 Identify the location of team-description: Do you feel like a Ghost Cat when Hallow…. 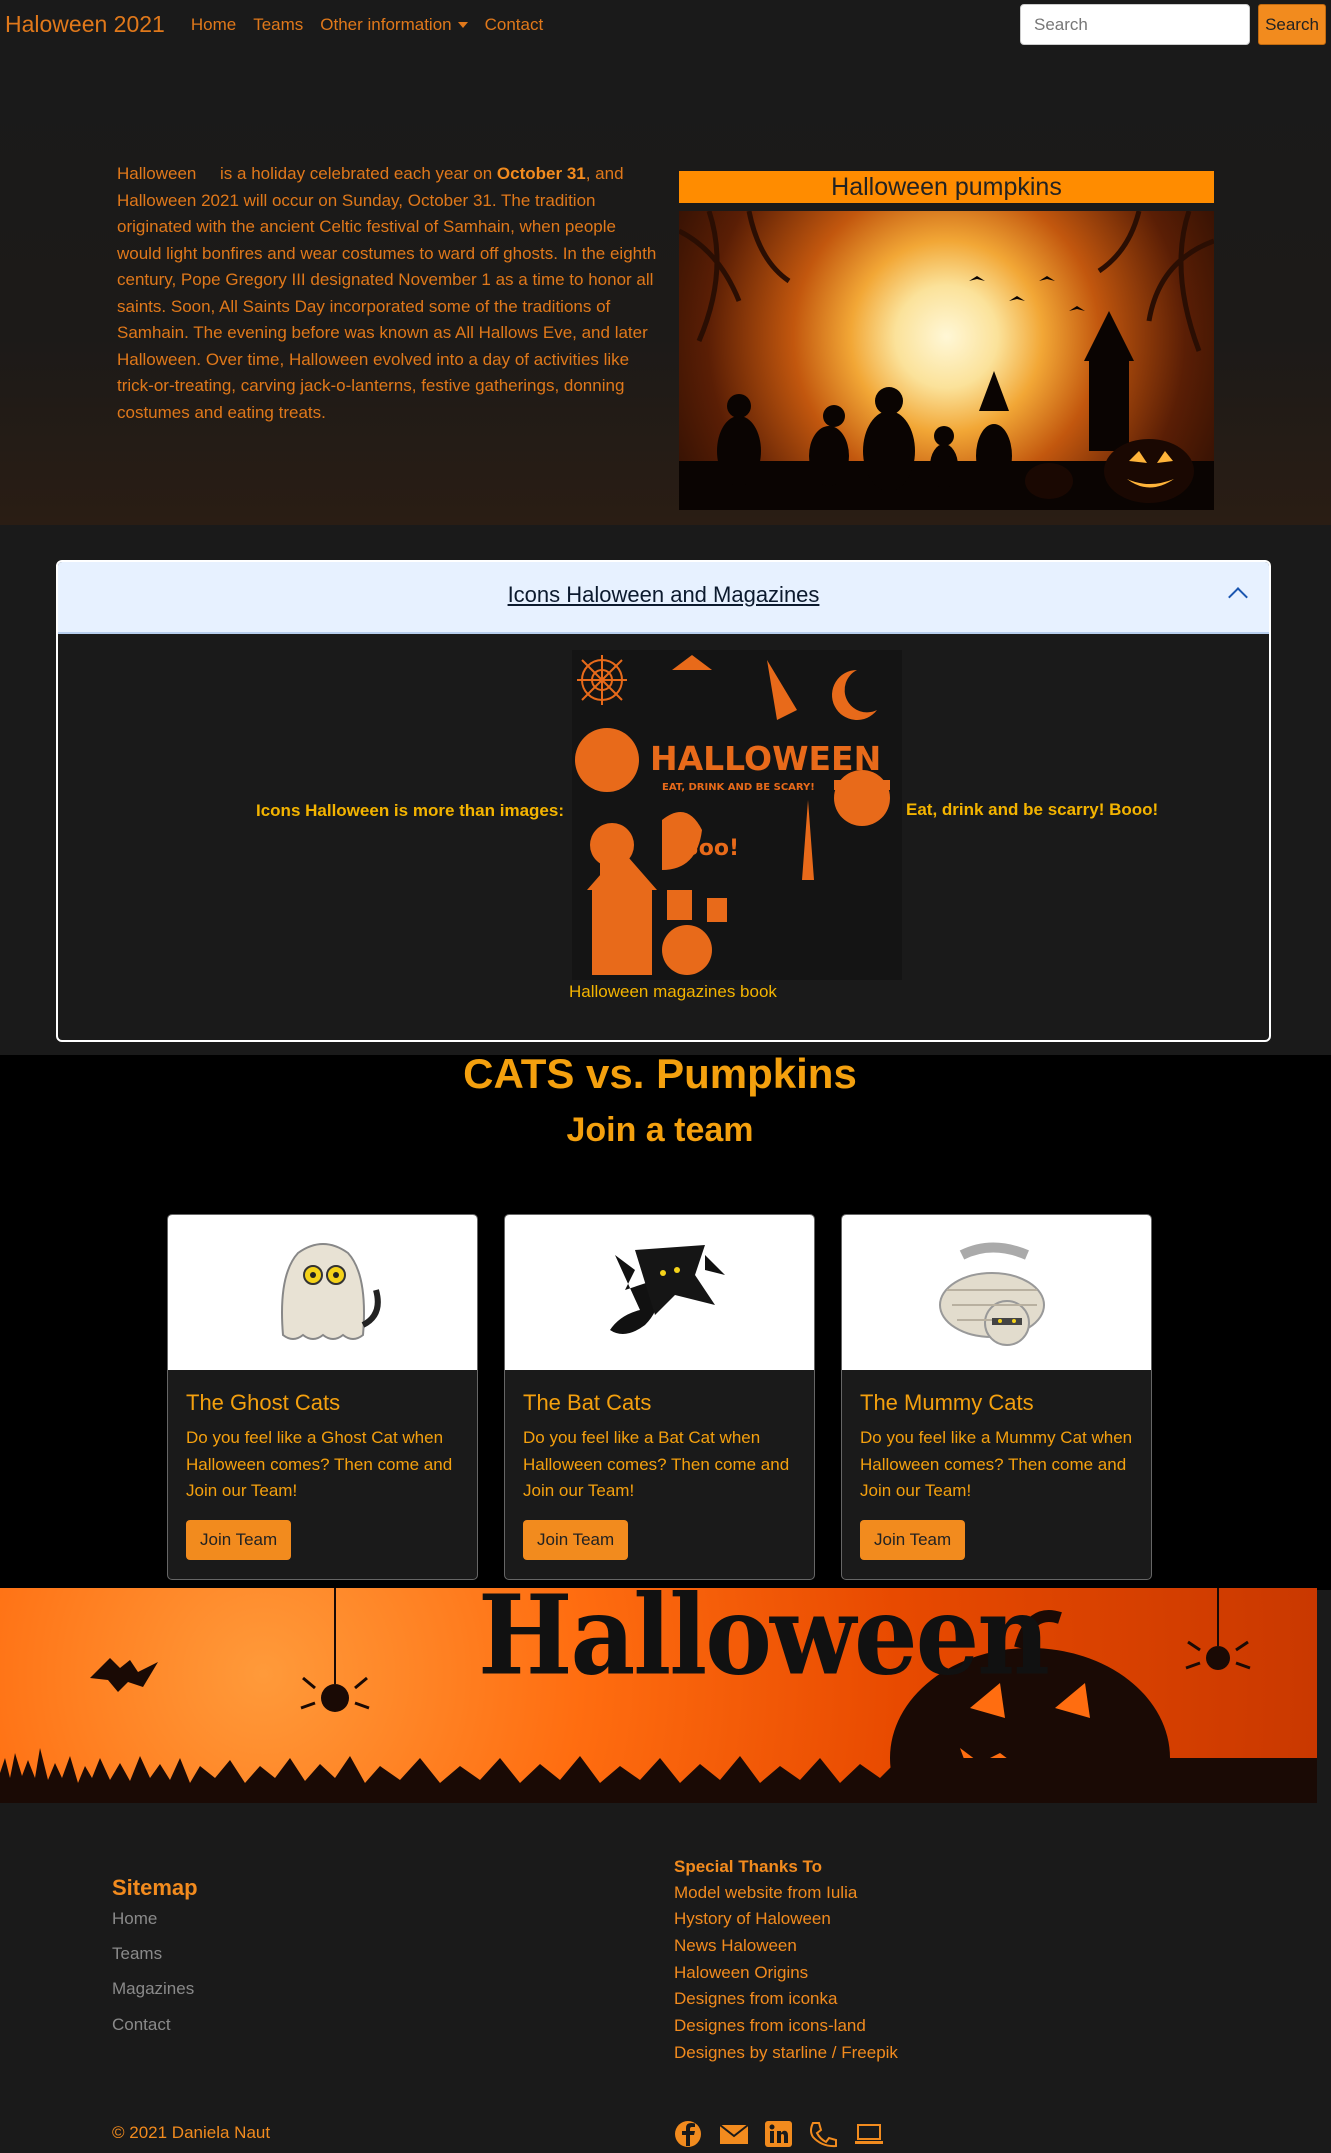
(319, 1464).